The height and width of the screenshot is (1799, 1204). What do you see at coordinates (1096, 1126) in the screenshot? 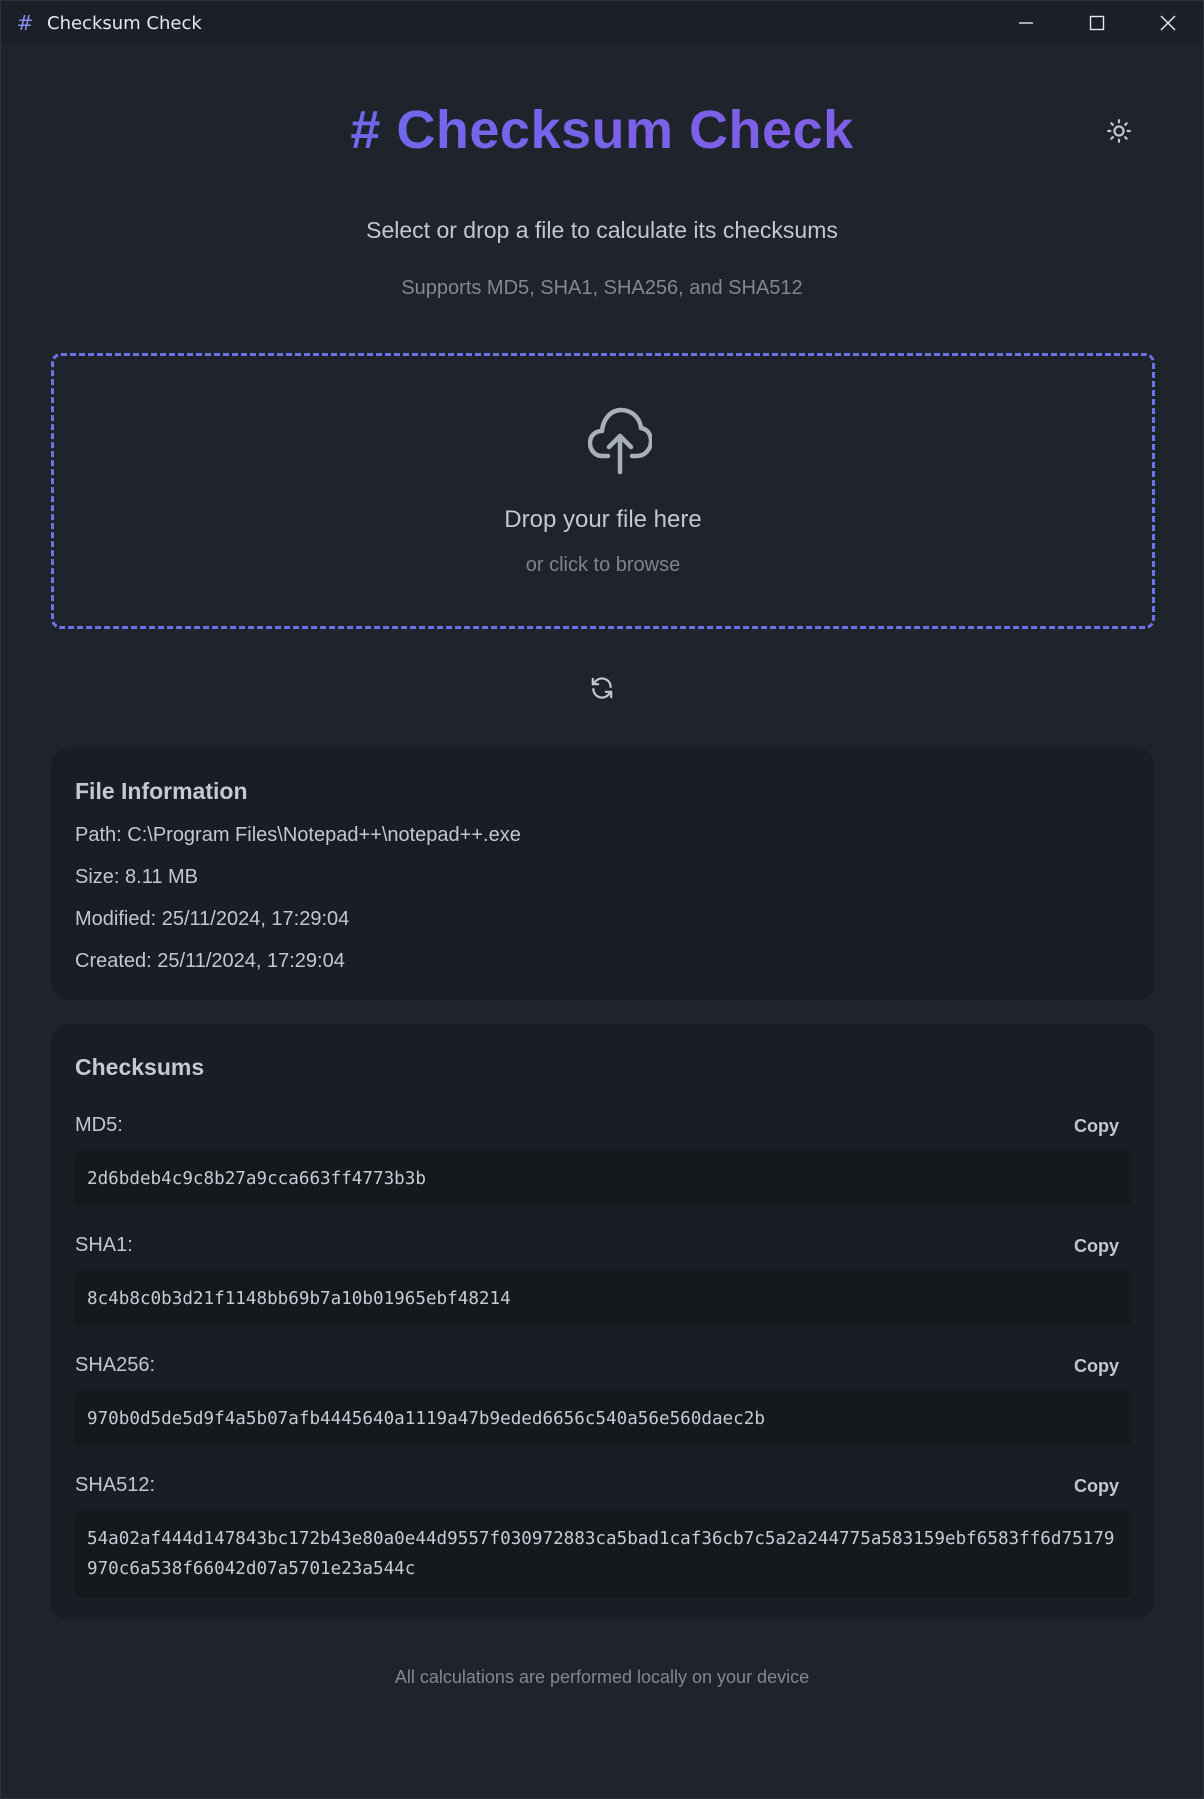
I see `copy-md5-button: Copy` at bounding box center [1096, 1126].